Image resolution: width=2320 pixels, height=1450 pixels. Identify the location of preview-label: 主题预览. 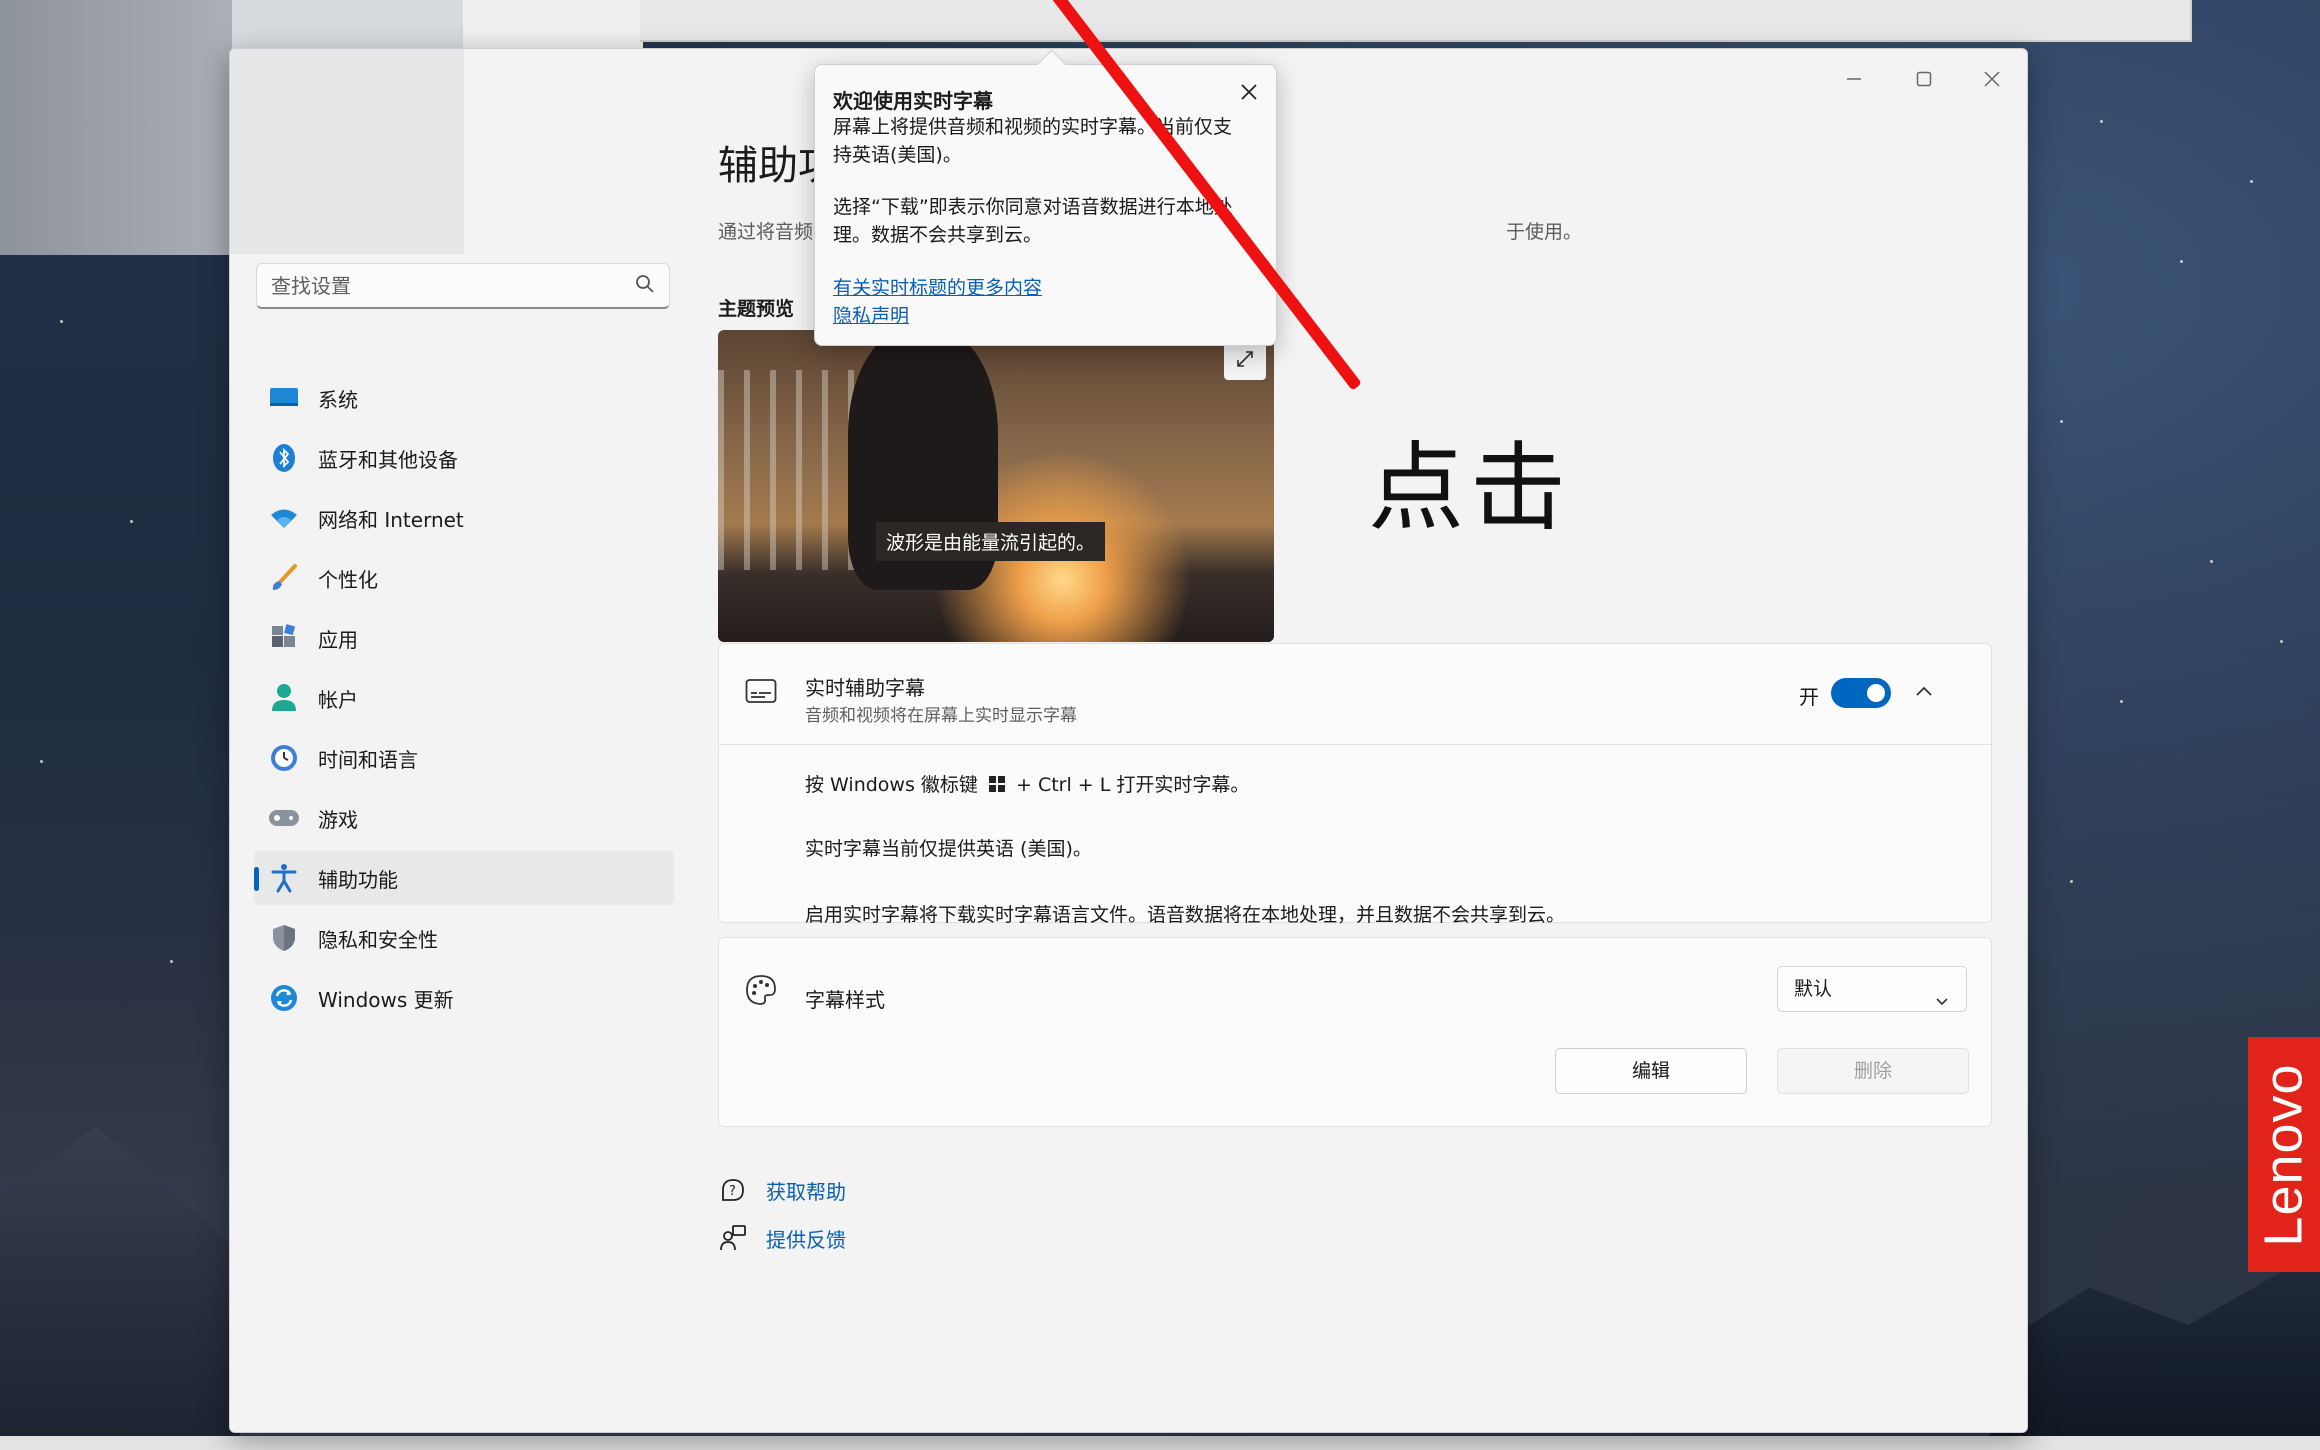
(756, 309).